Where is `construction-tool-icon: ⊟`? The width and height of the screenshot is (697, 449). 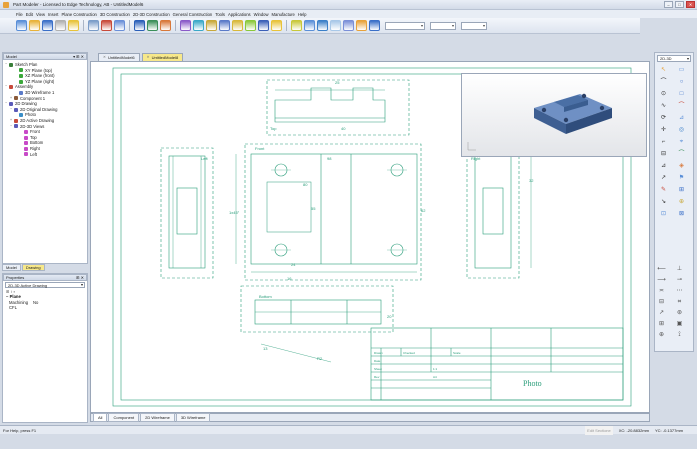
construction-tool-icon: ⊟ is located at coordinates (663, 154).